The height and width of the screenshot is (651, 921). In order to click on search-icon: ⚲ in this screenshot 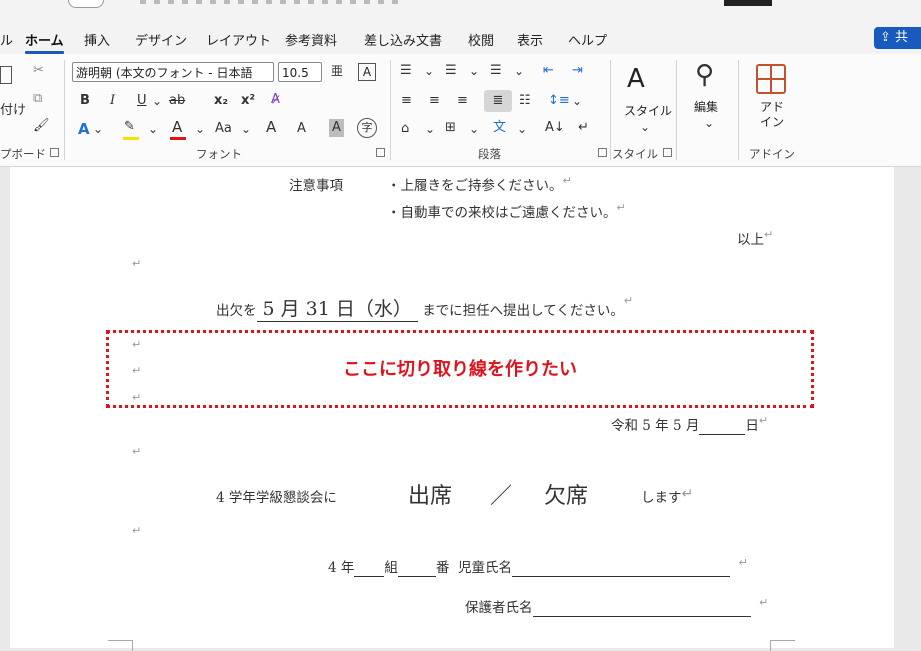, I will do `click(704, 75)`.